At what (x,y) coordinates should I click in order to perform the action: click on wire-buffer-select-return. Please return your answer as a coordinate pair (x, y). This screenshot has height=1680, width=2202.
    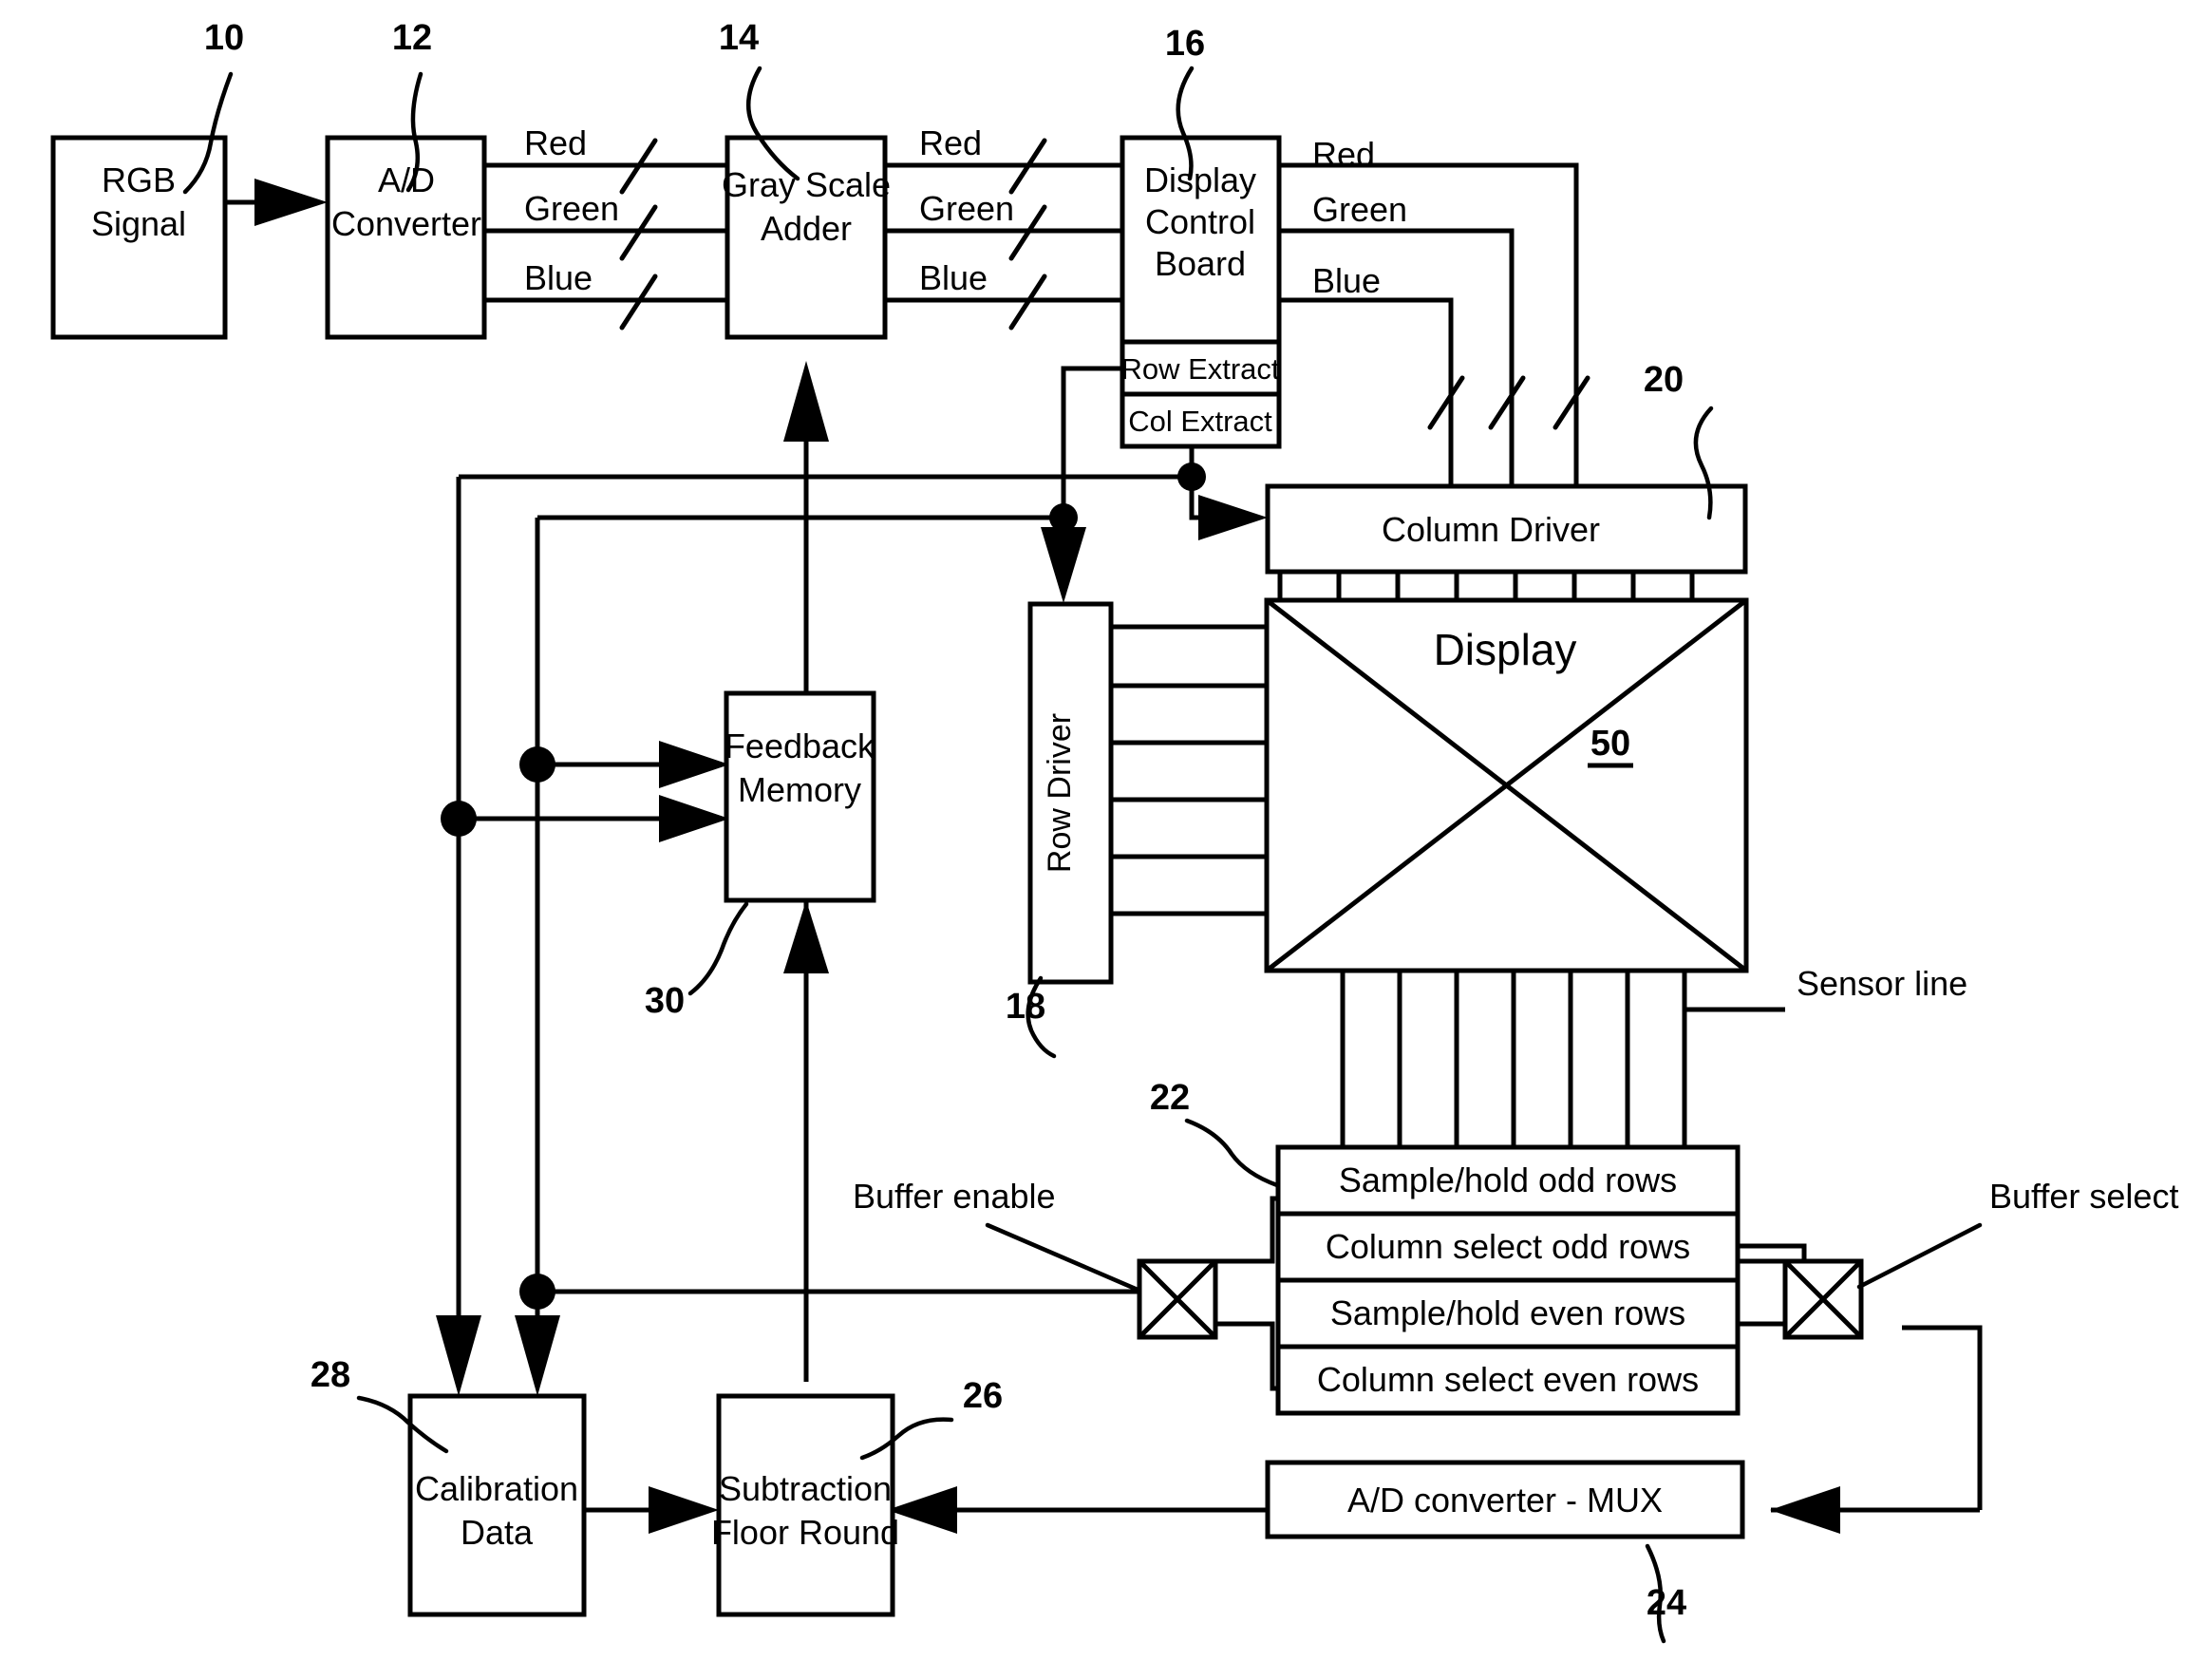
    Looking at the image, I should click on (1943, 1417).